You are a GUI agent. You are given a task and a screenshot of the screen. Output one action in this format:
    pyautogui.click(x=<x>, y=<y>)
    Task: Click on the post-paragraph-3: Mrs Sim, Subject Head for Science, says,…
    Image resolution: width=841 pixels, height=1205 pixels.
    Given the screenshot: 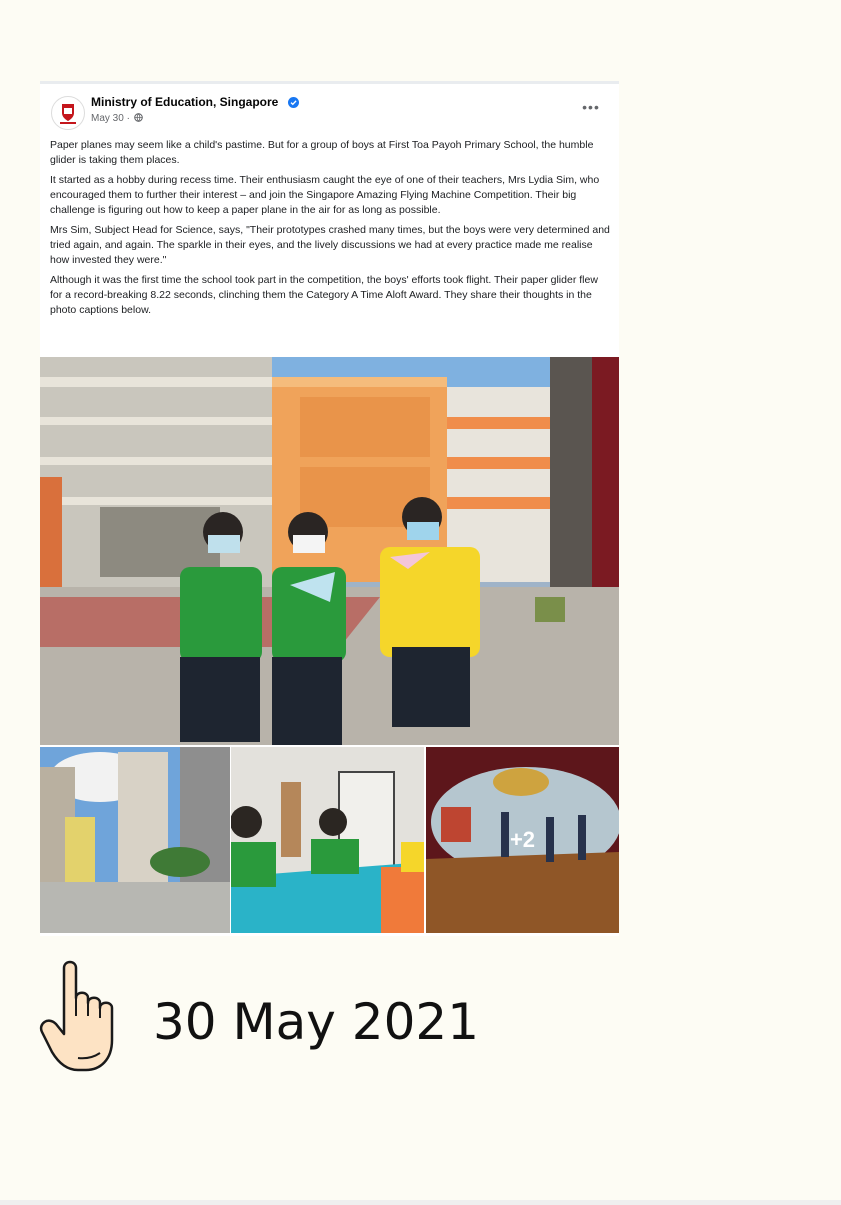 What is the action you would take?
    pyautogui.click(x=330, y=245)
    